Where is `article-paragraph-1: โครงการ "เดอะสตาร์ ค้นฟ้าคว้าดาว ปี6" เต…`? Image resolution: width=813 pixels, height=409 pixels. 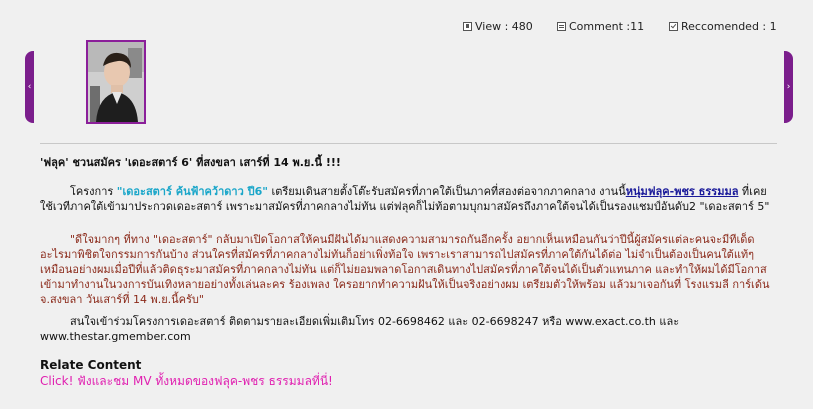 article-paragraph-1: โครงการ "เดอะสตาร์ ค้นฟ้าคว้าดาว ปี6" เต… is located at coordinates (407, 199).